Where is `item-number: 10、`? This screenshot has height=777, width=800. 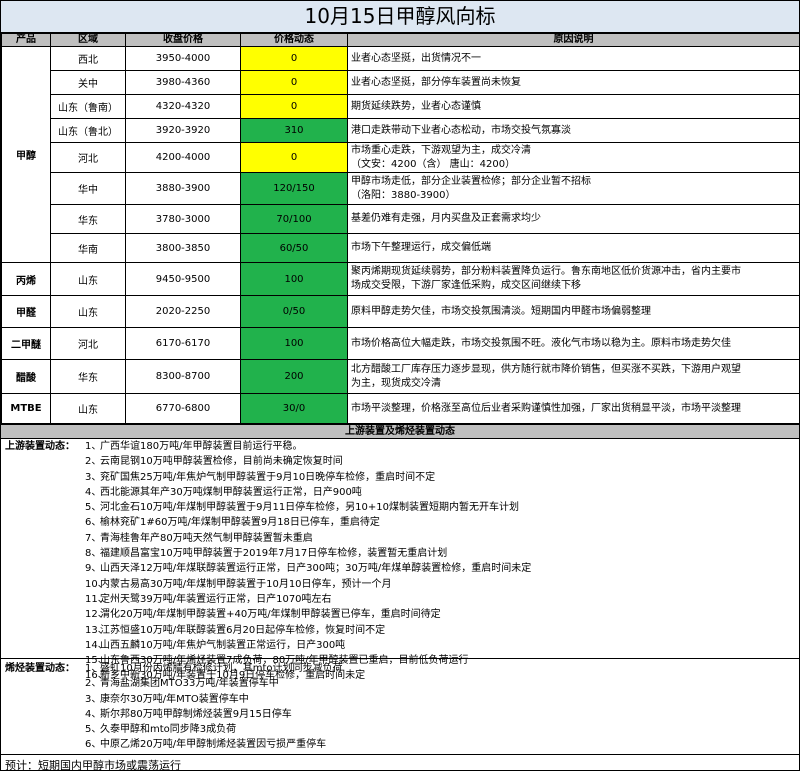 item-number: 10、 is located at coordinates (96, 584).